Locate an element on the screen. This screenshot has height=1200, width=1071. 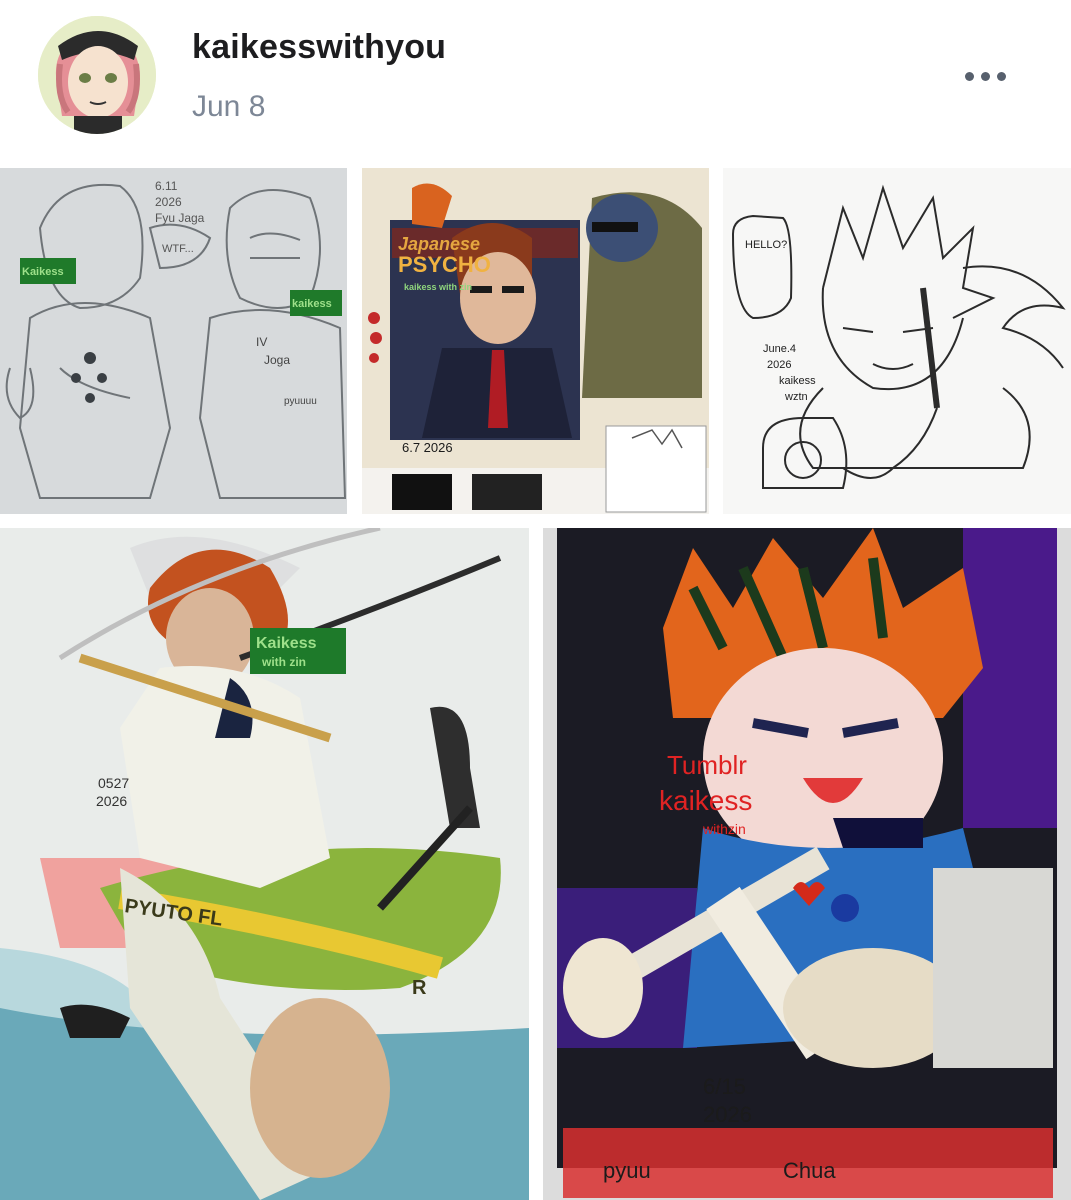
username: kaikesswithyou is located at coordinates (319, 47).